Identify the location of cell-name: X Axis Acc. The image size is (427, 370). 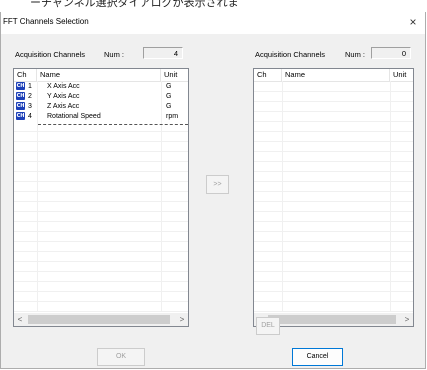
(63, 86).